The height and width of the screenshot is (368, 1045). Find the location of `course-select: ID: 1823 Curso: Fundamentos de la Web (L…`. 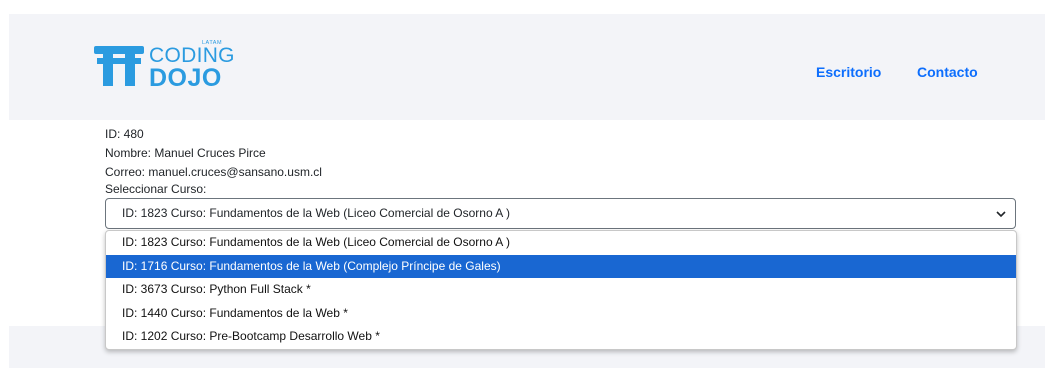

course-select: ID: 1823 Curso: Fundamentos de la Web (L… is located at coordinates (560, 213).